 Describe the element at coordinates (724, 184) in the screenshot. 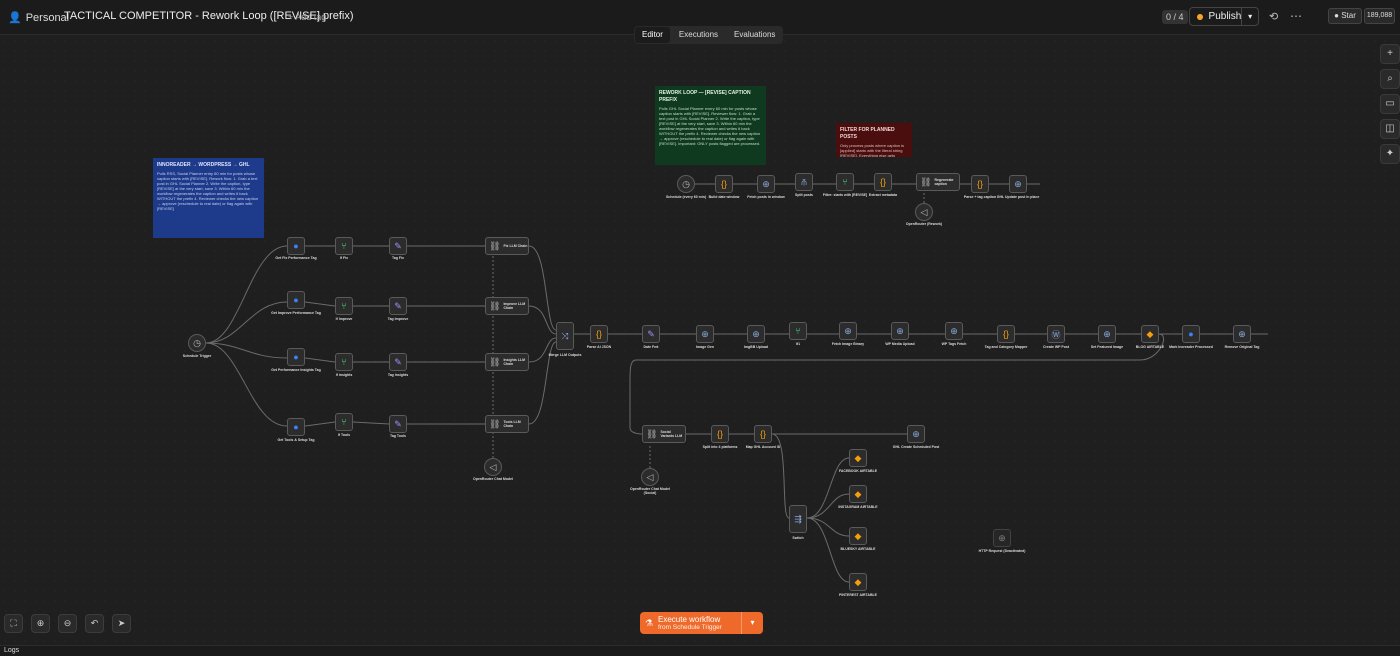

I see `build-date-window-node: {}` at that location.